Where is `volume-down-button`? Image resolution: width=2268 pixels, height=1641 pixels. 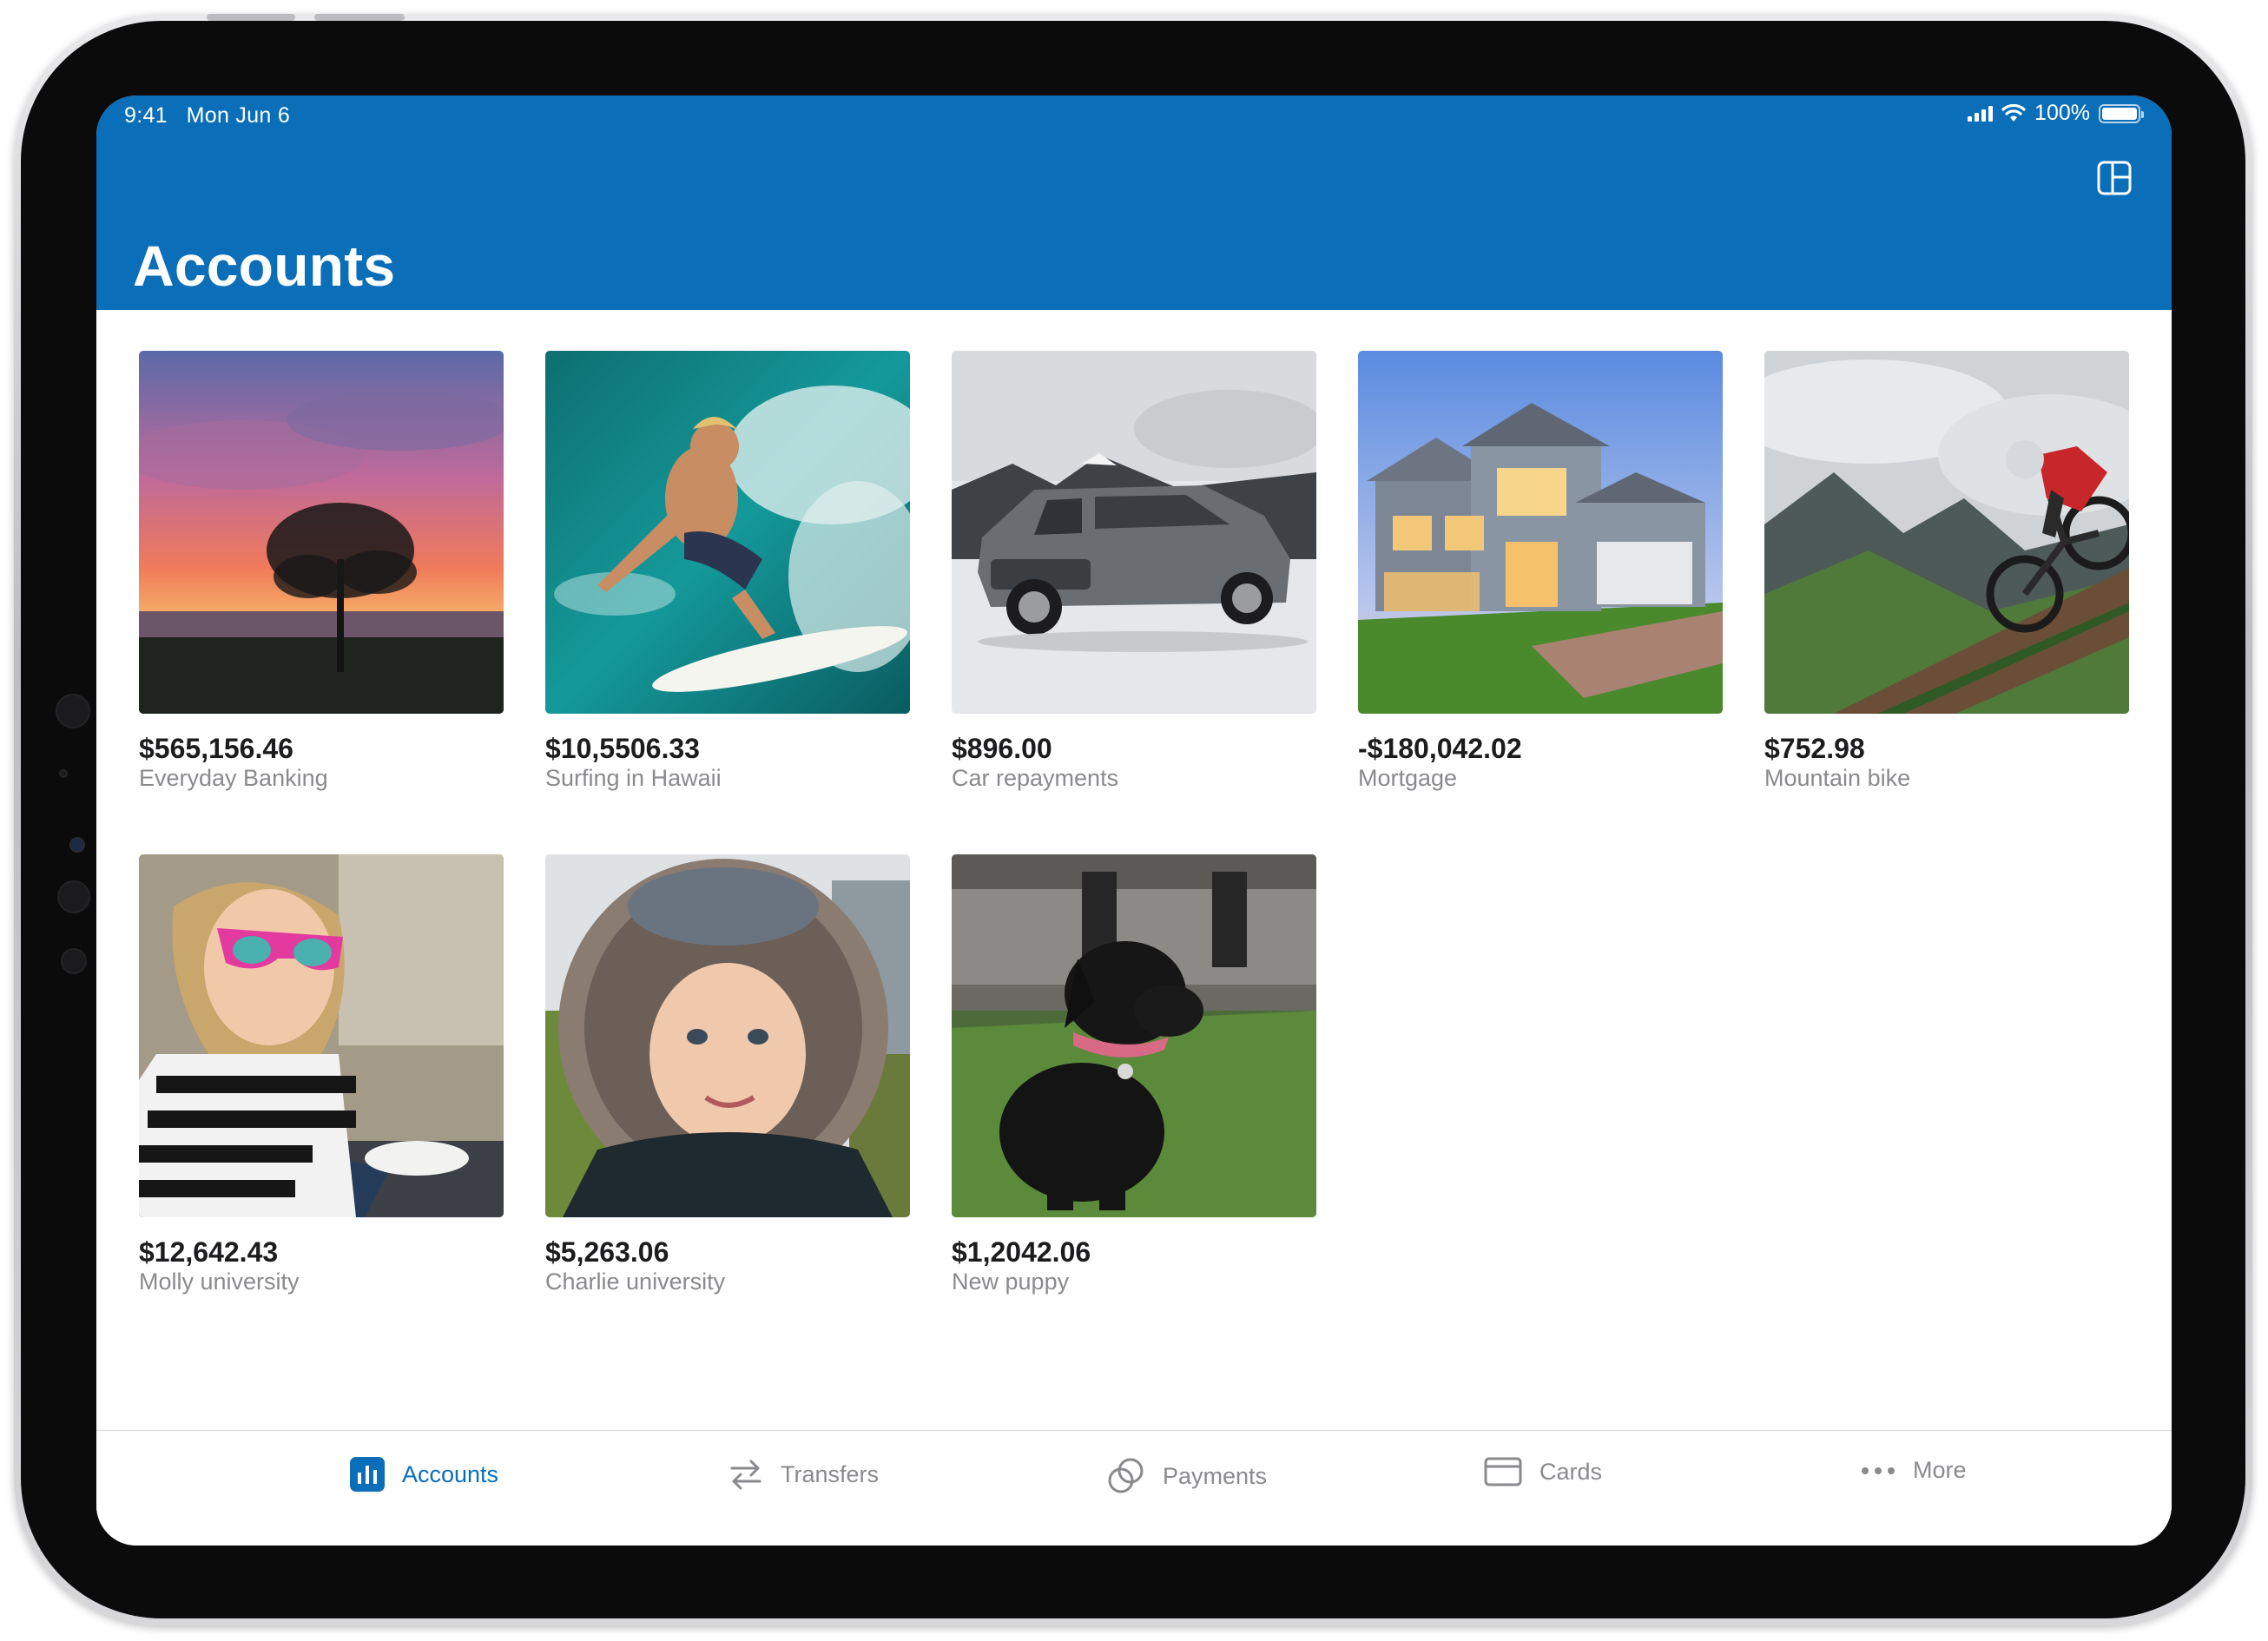
volume-down-button is located at coordinates (360, 17).